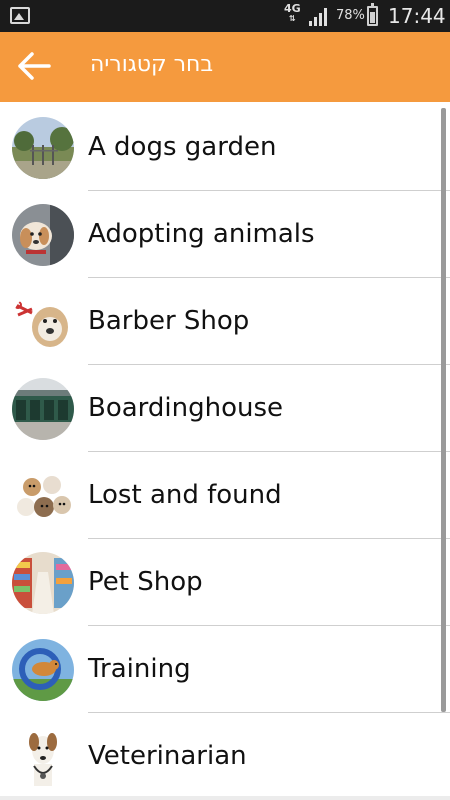  What do you see at coordinates (169, 321) in the screenshot?
I see `category-label: Barber Shop` at bounding box center [169, 321].